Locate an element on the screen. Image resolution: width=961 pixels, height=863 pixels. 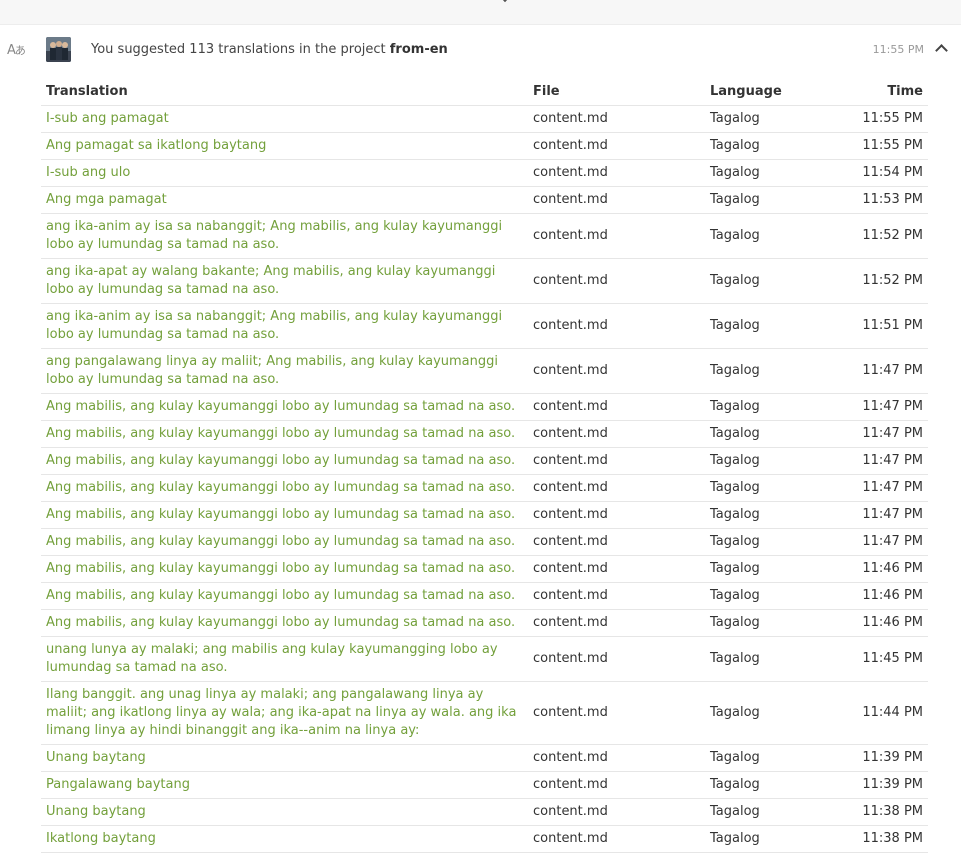
translation-text: I-sub ang ulo is located at coordinates (284, 173).